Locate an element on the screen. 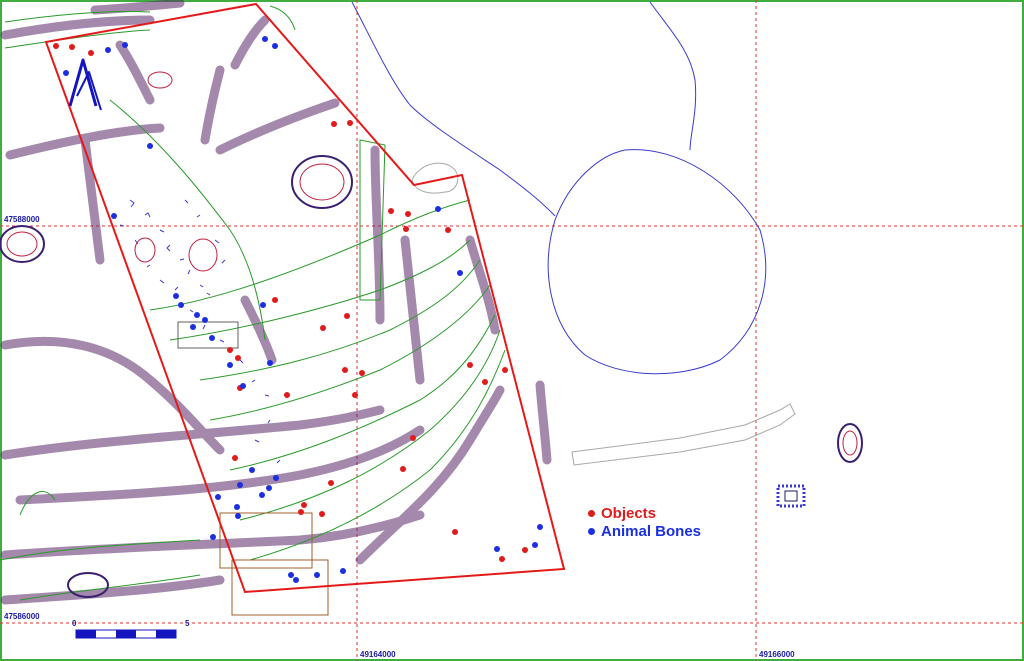 Image resolution: width=1024 pixels, height=661 pixels. pit-large-inner is located at coordinates (322, 182).